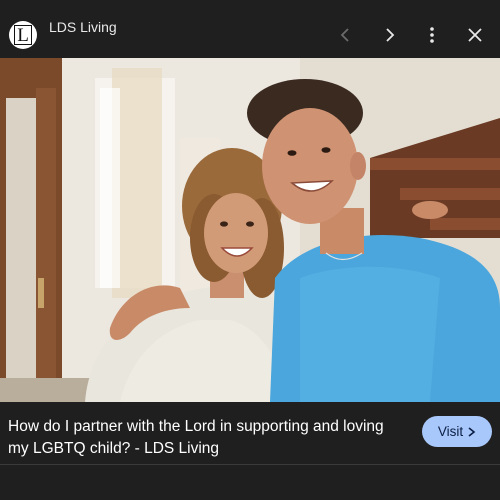  I want to click on close-icon, so click(475, 35).